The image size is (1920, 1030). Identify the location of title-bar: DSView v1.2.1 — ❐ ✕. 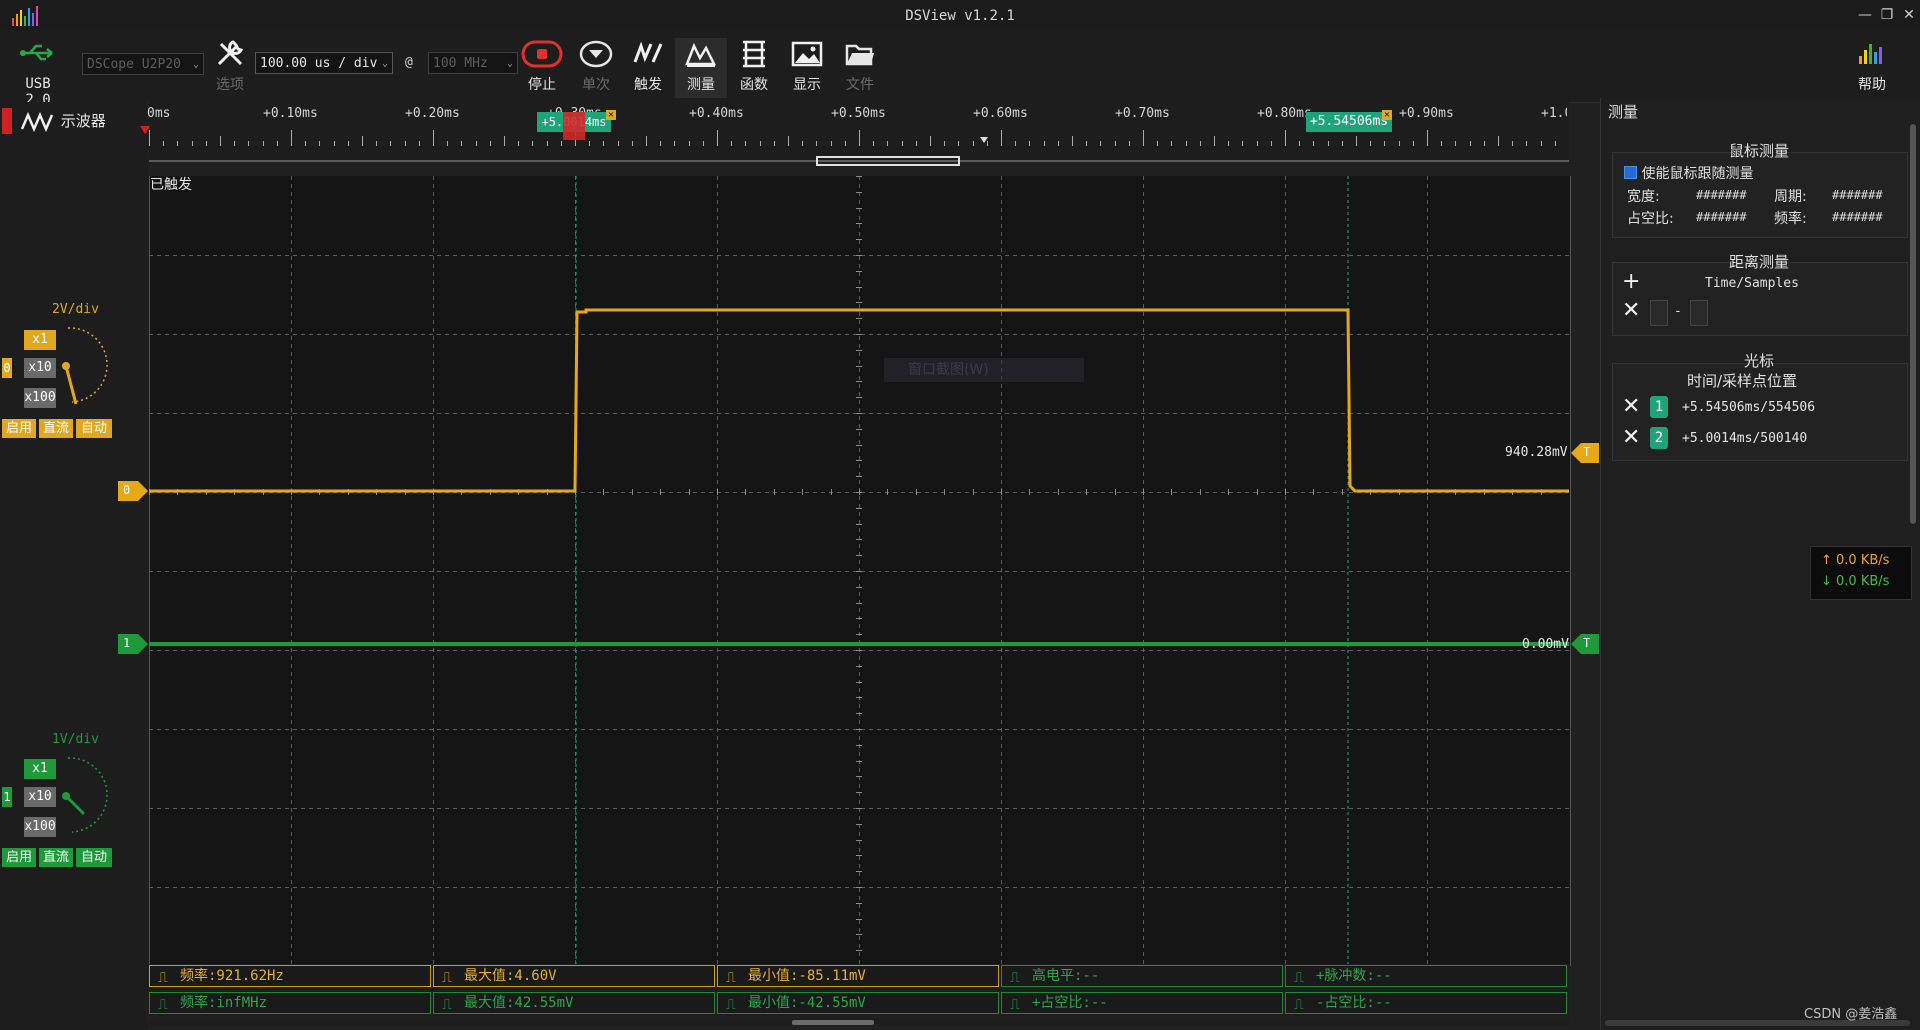
(960, 15).